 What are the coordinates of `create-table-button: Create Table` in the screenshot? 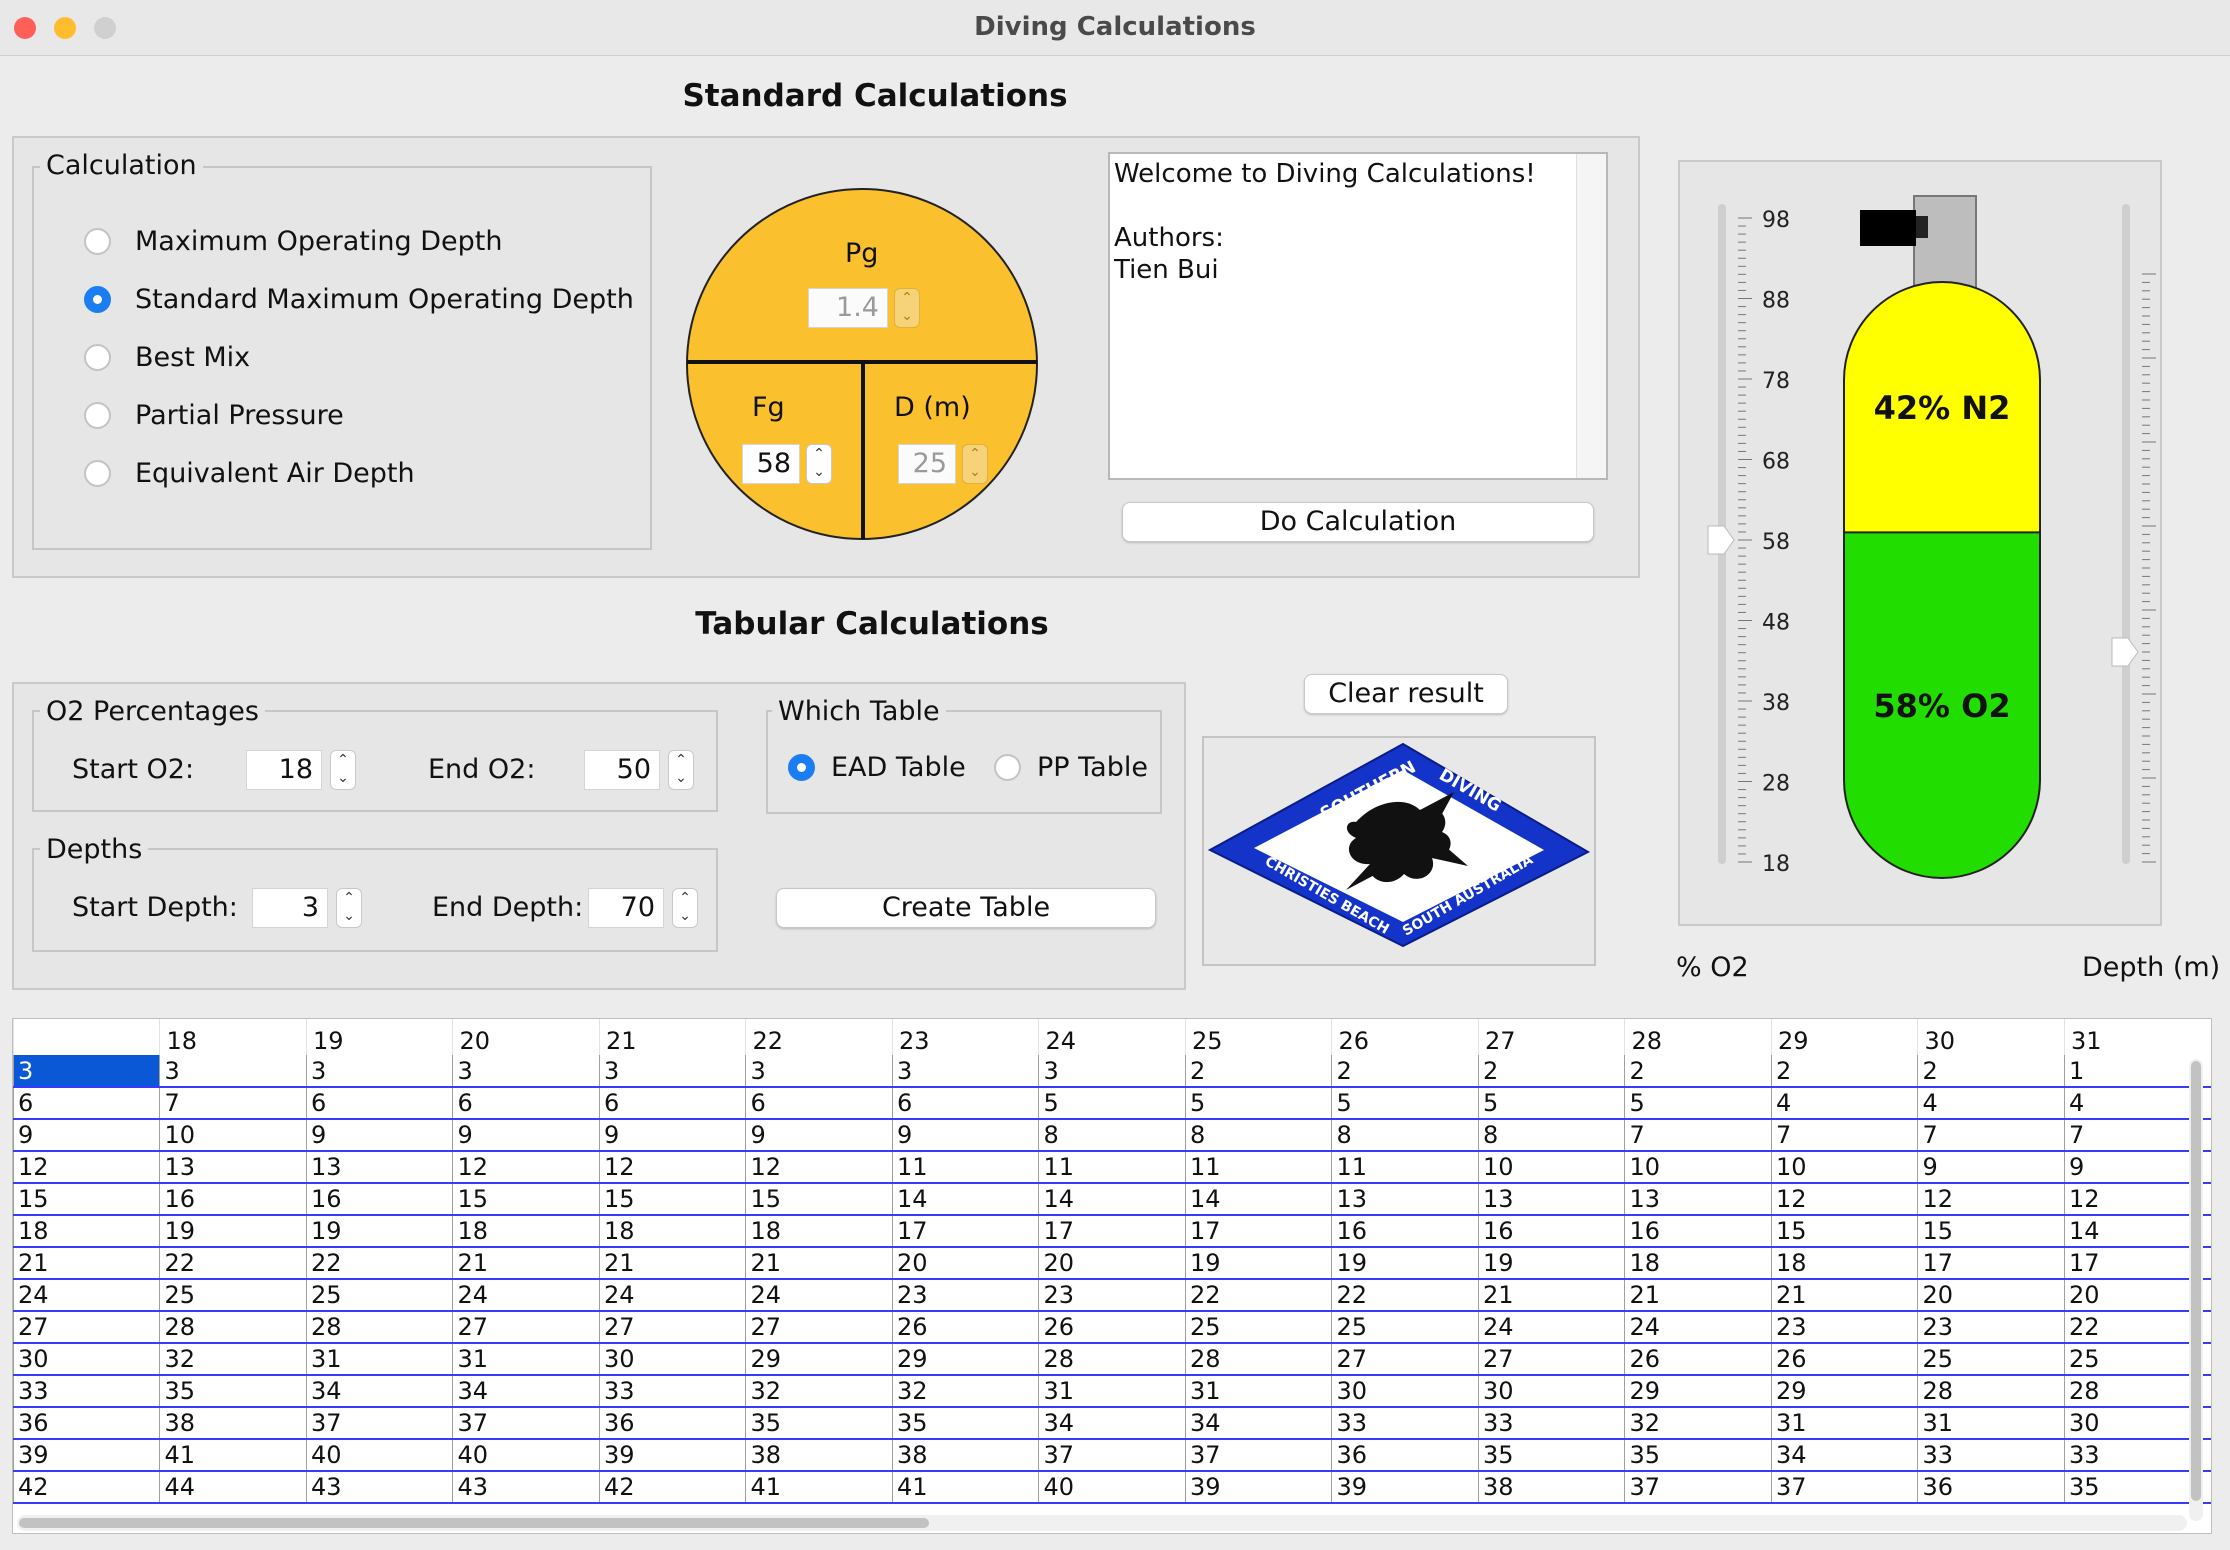 It's located at (966, 908).